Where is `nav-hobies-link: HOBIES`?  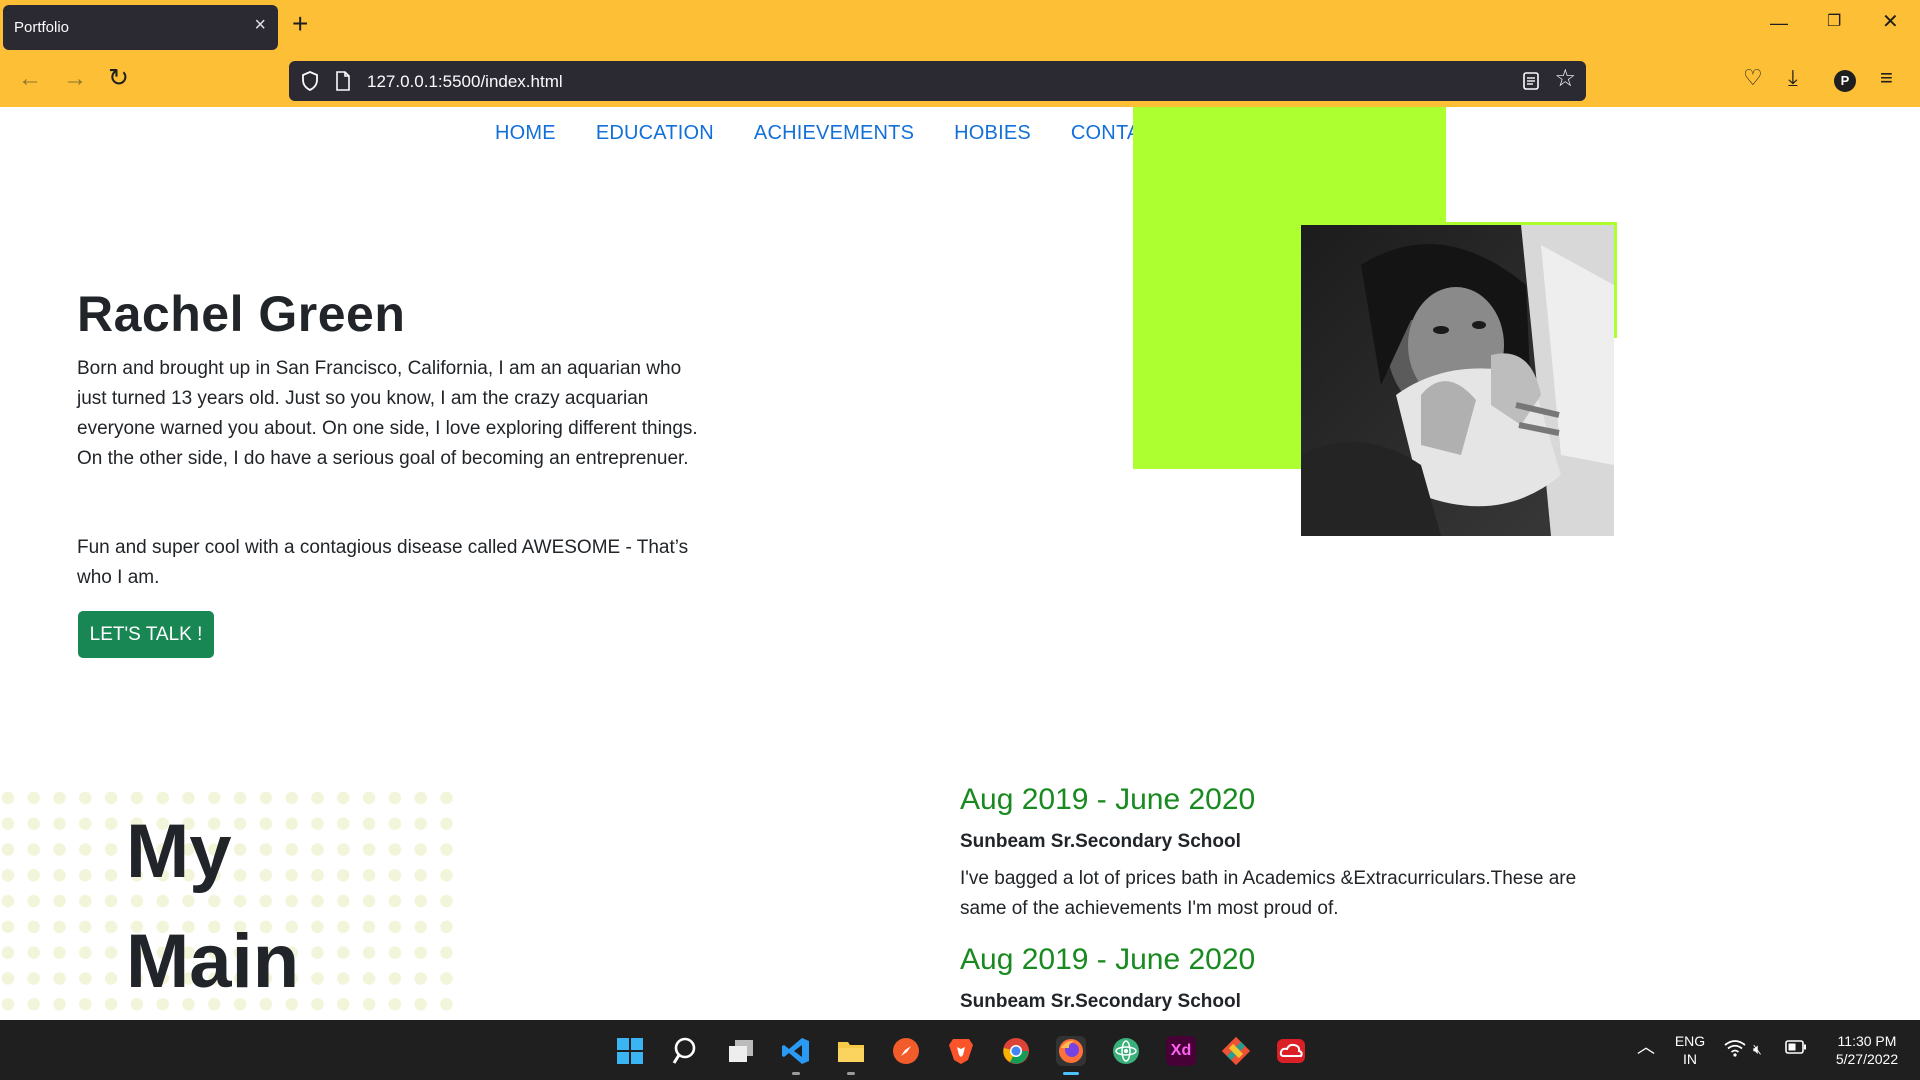 nav-hobies-link: HOBIES is located at coordinates (992, 133).